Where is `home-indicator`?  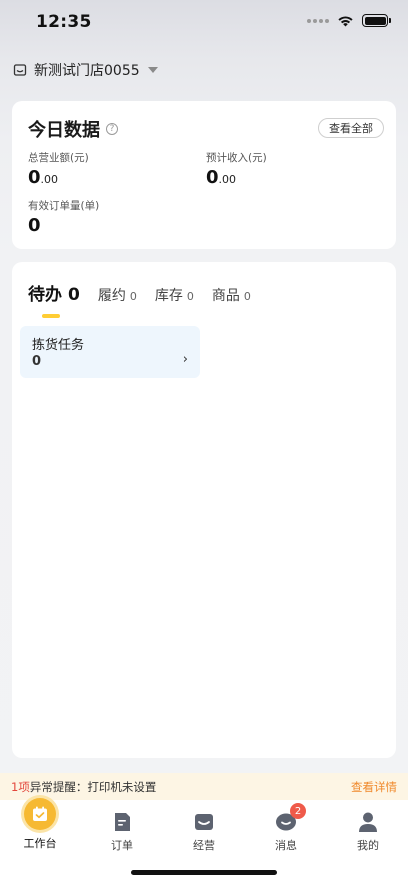
home-indicator is located at coordinates (204, 872).